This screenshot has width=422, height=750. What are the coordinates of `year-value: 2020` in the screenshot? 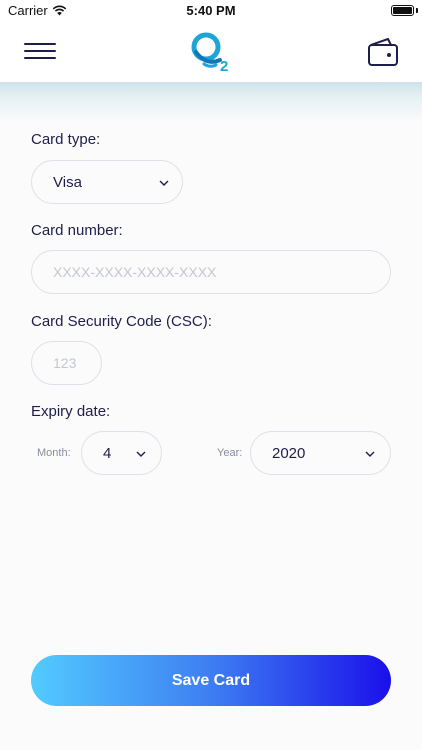 It's located at (289, 453).